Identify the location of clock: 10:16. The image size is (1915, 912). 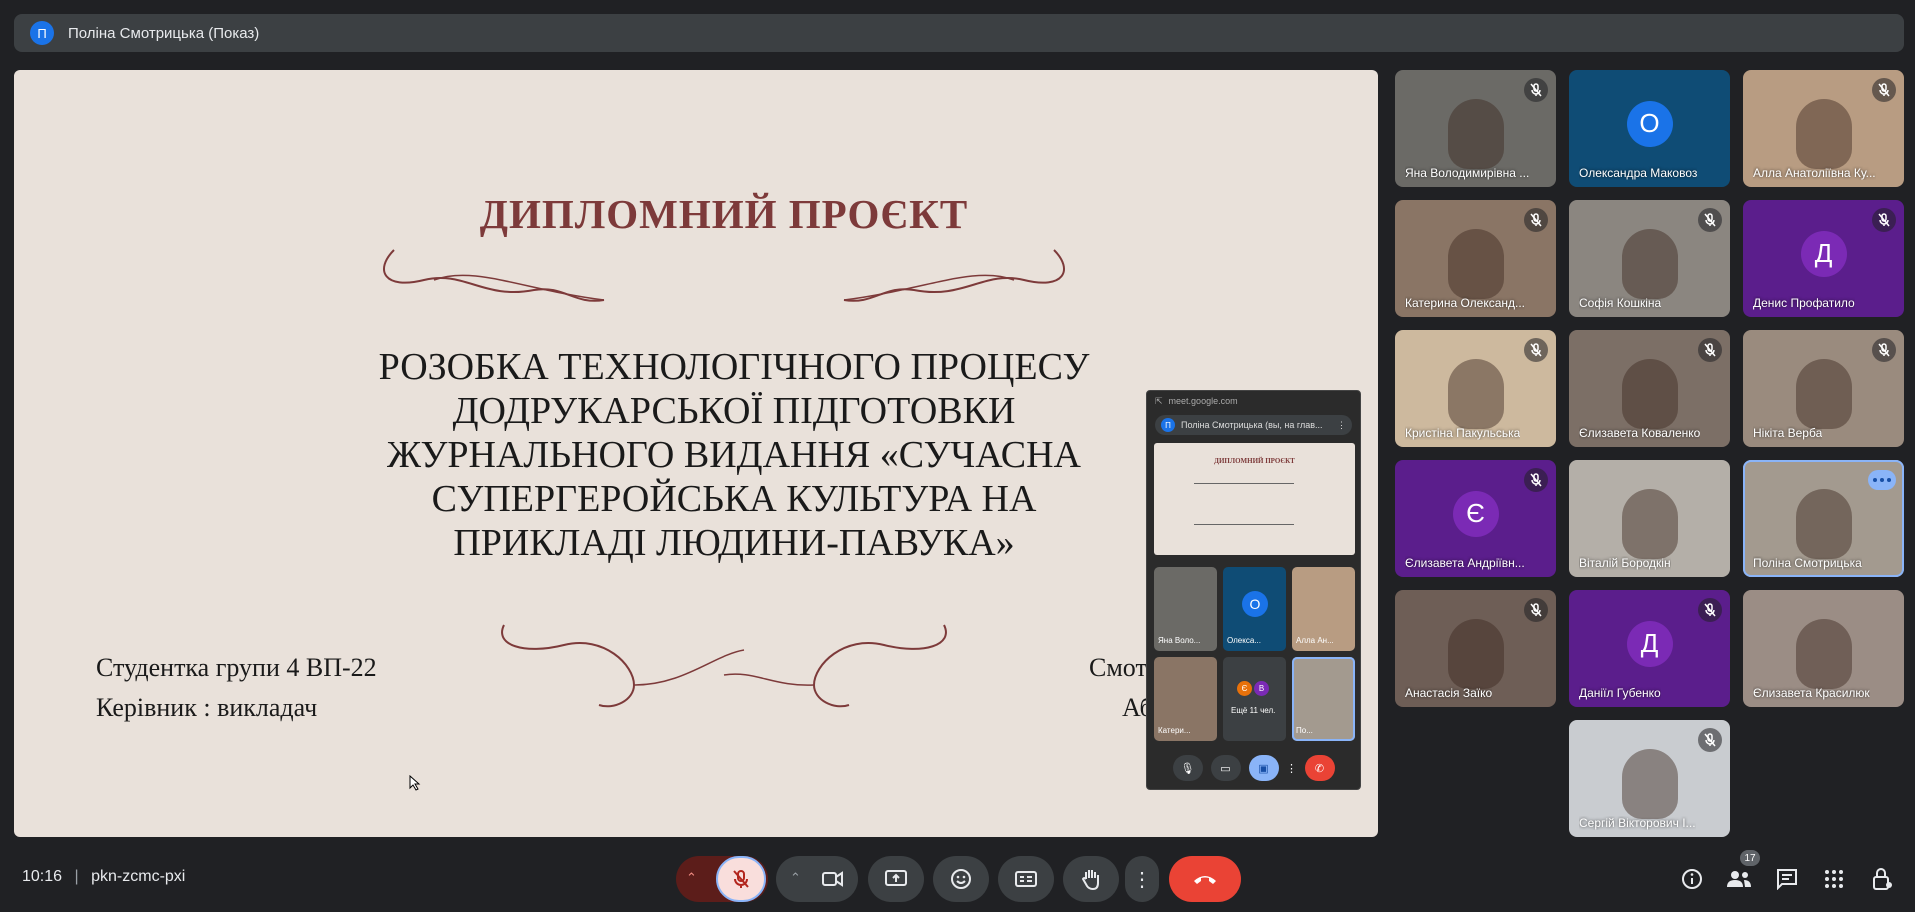
(42, 876).